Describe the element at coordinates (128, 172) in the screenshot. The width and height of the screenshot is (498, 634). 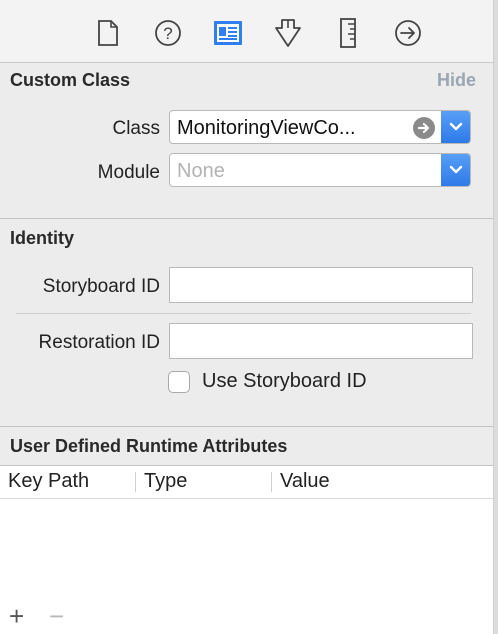
I see `module-label: Module` at that location.